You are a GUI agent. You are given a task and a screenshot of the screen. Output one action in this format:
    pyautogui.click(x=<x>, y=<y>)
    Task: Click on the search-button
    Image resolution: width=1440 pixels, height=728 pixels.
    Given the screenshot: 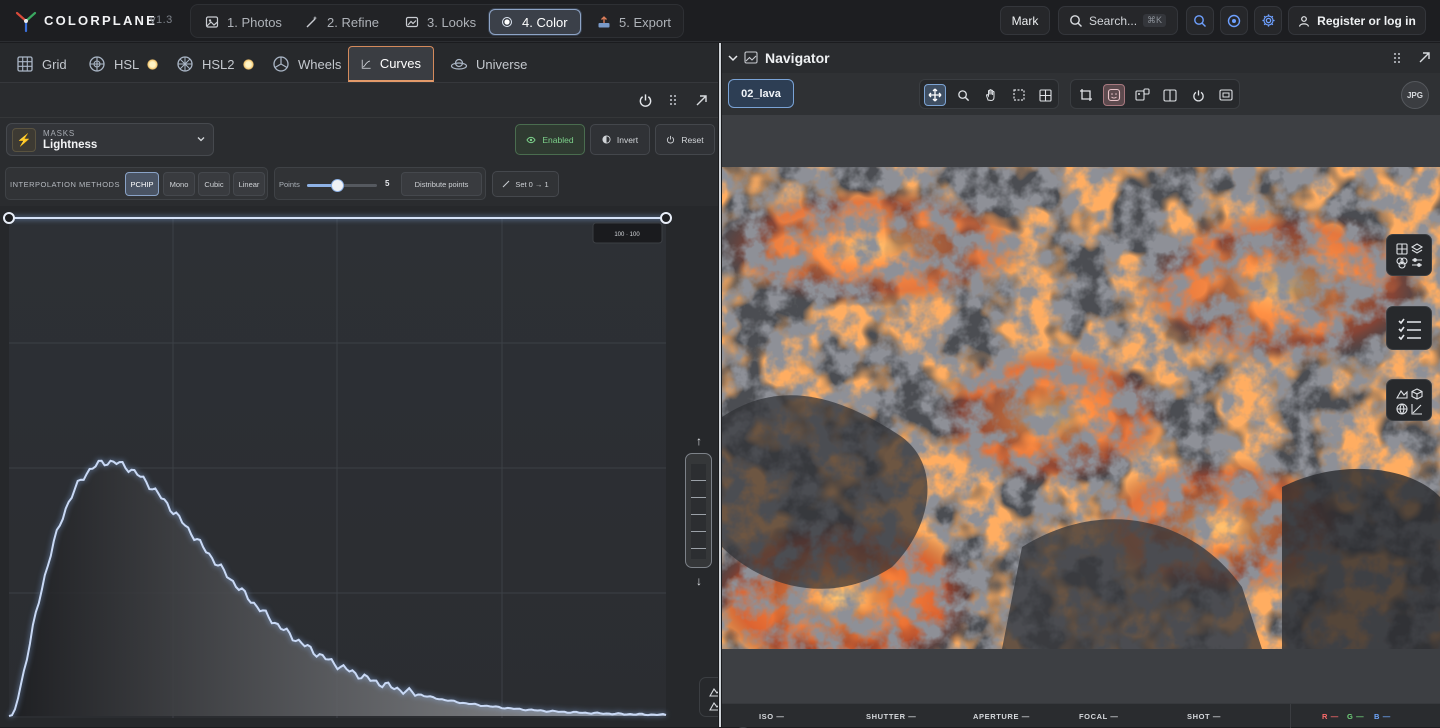 What is the action you would take?
    pyautogui.click(x=1200, y=20)
    